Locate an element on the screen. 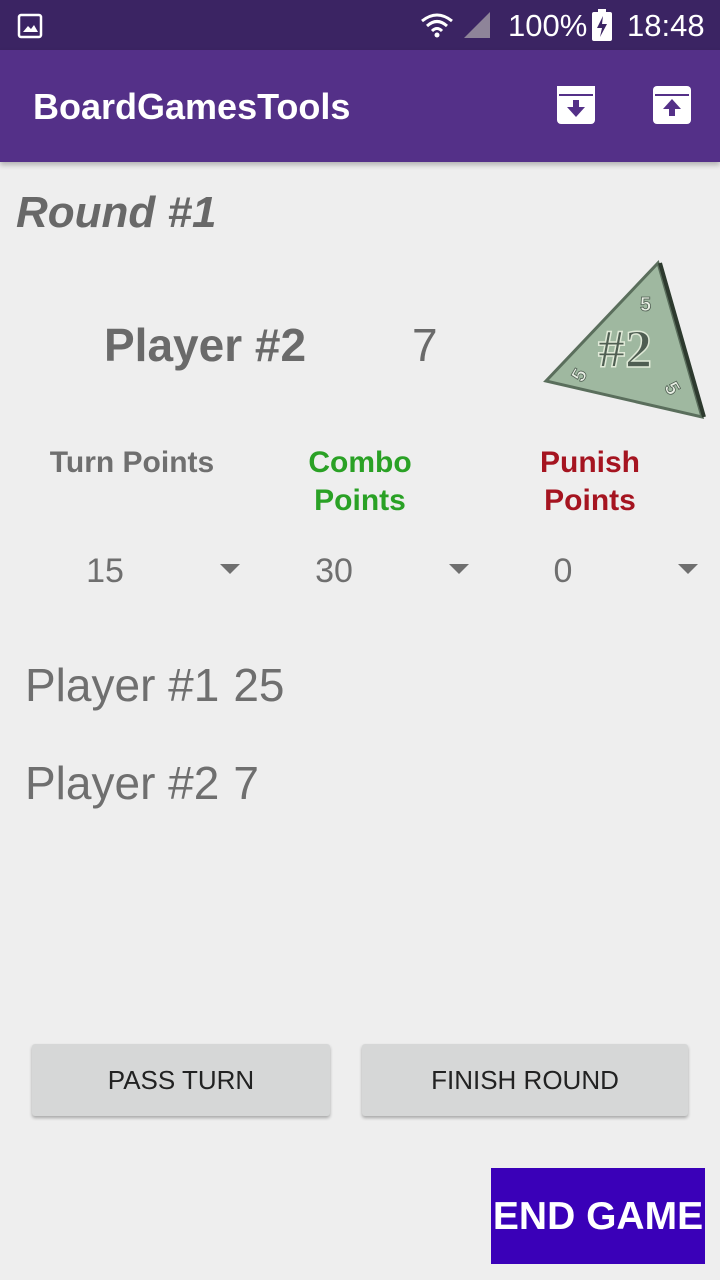  scoreboard-player-score: 25 is located at coordinates (259, 685).